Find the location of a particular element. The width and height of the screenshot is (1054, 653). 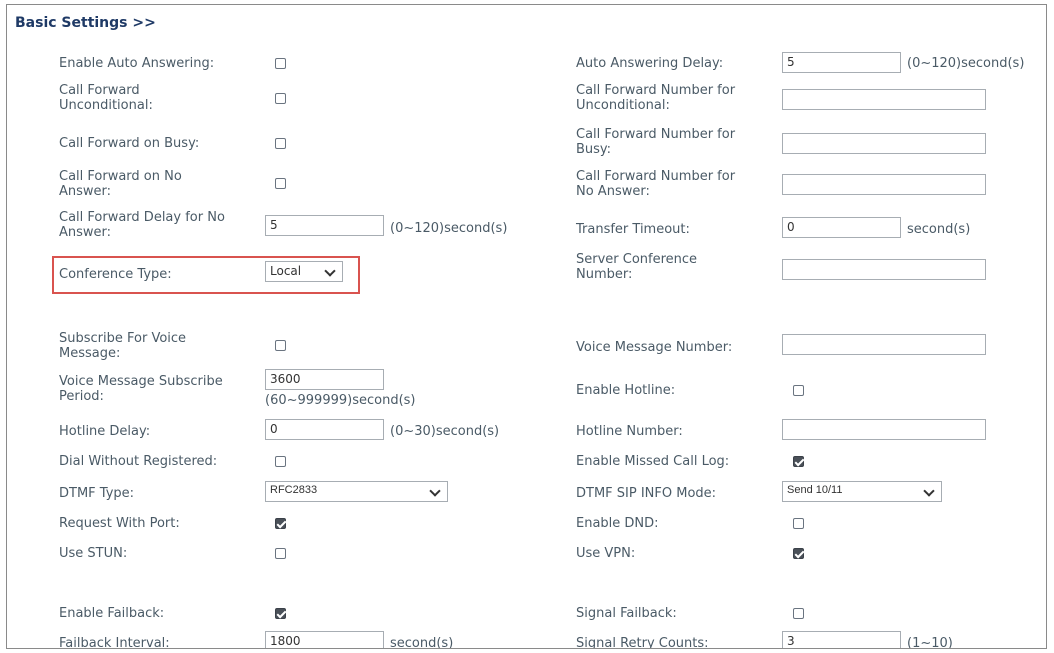

request-with-port-checkbox is located at coordinates (280, 523).